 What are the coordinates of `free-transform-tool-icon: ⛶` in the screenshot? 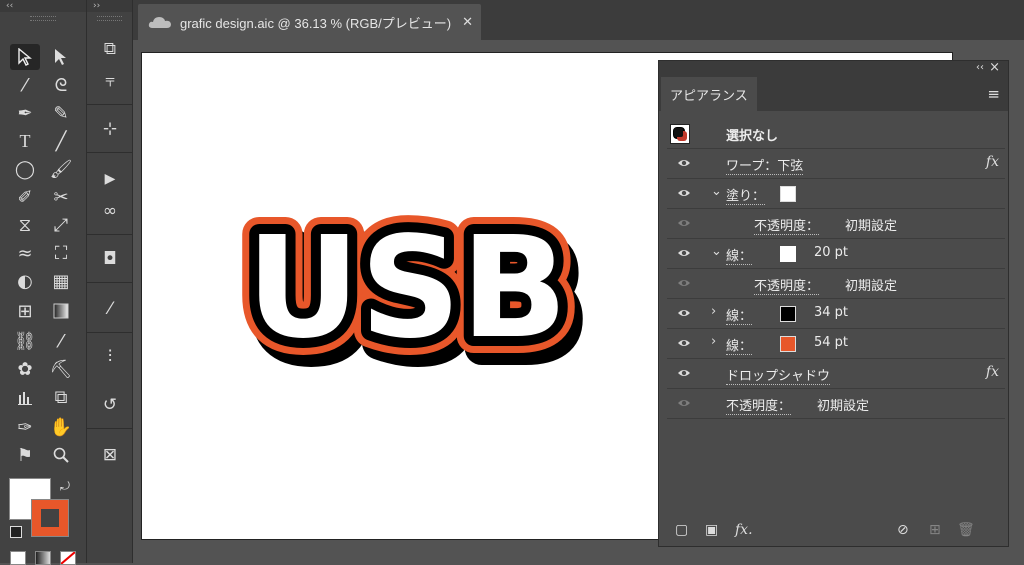 It's located at (61, 253).